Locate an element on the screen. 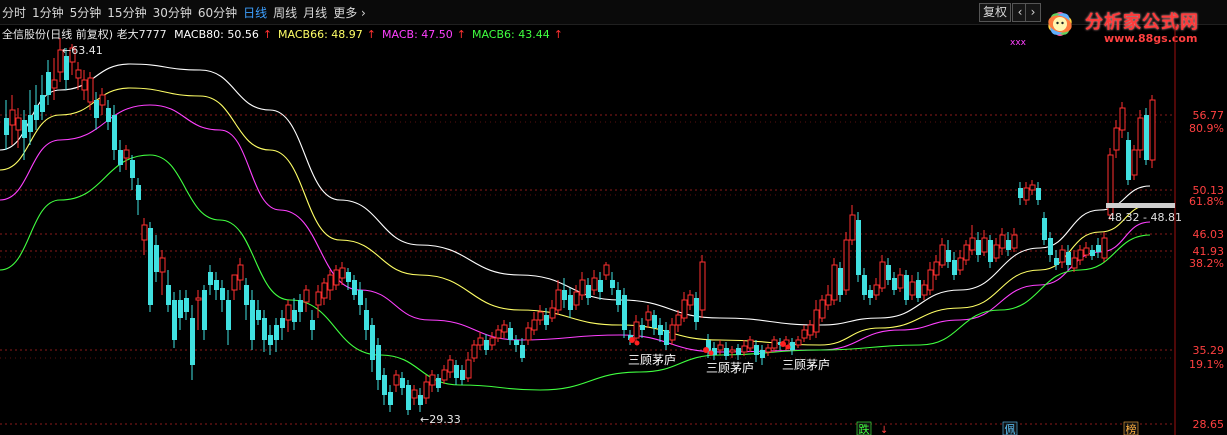 This screenshot has height=435, width=1227. range-bar is located at coordinates (1140, 205).